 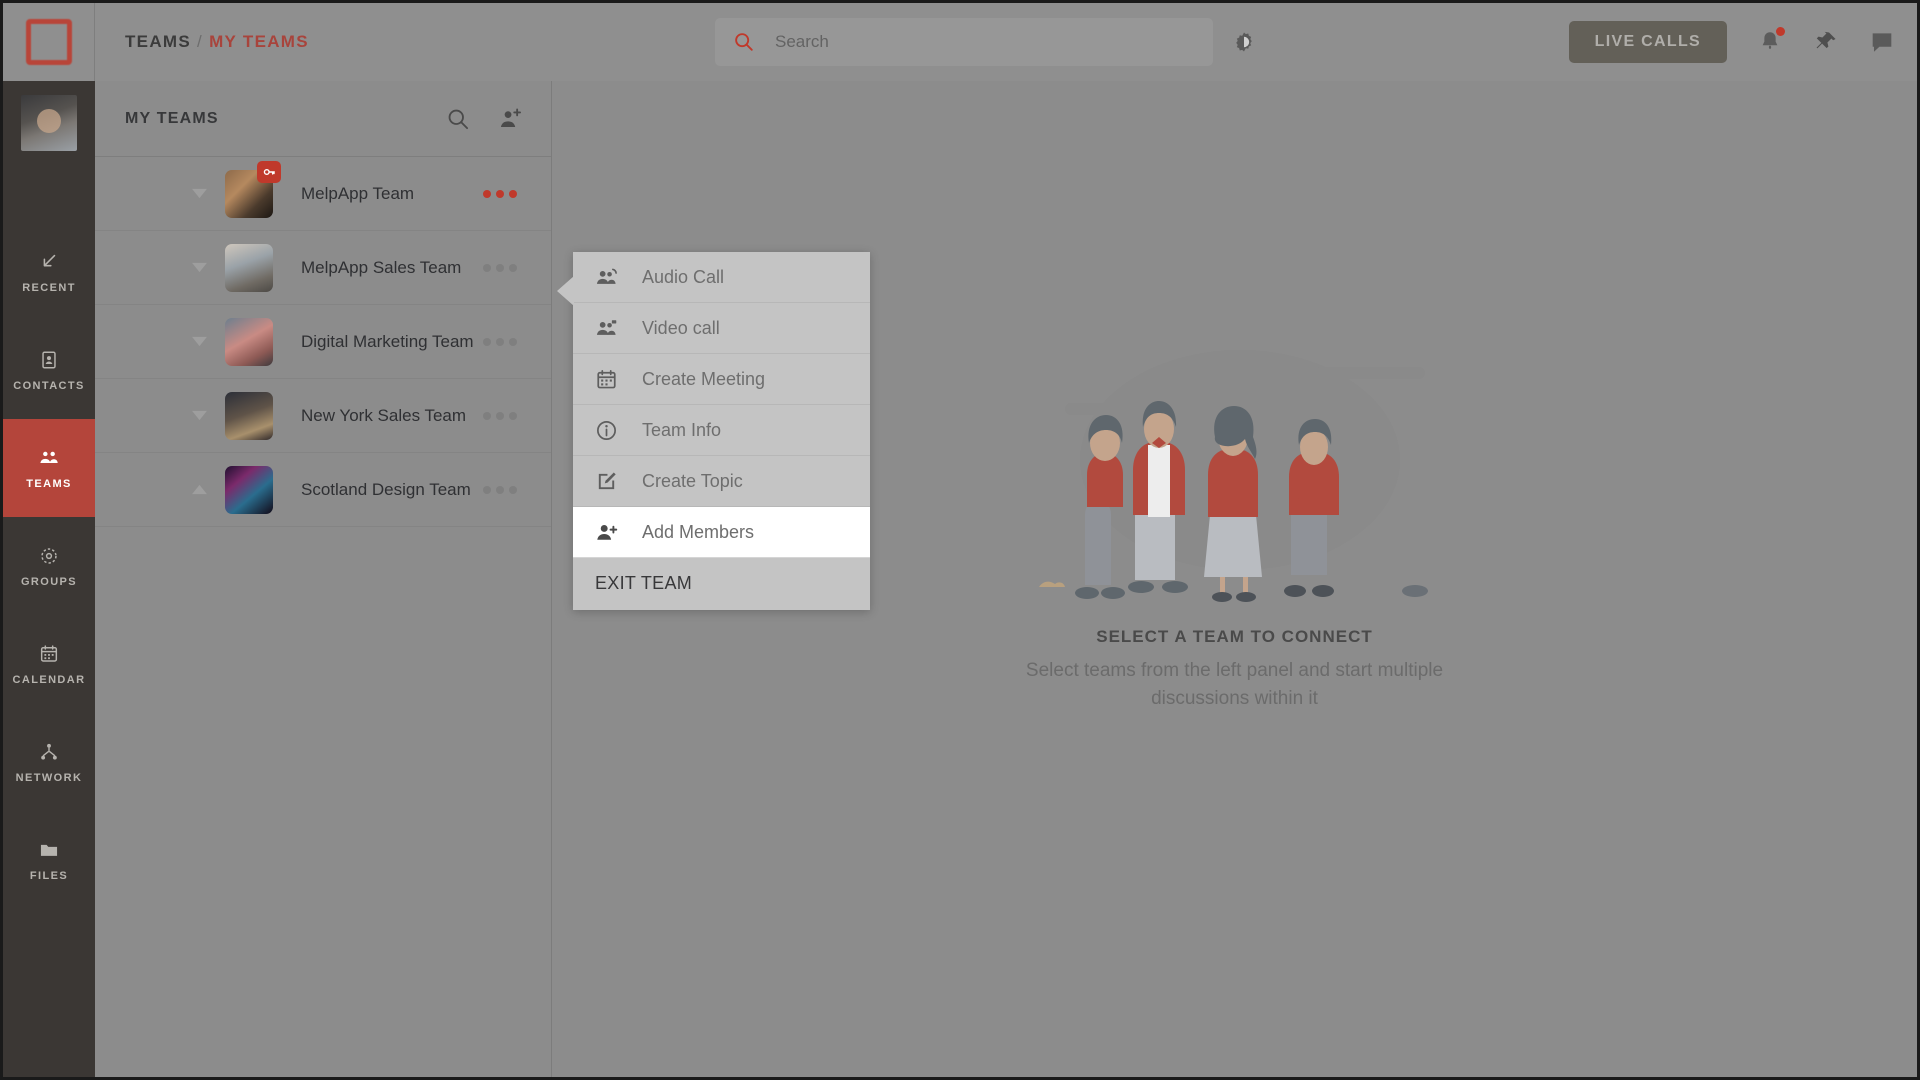 I want to click on menu-item-label: Audio Call, so click(x=683, y=276).